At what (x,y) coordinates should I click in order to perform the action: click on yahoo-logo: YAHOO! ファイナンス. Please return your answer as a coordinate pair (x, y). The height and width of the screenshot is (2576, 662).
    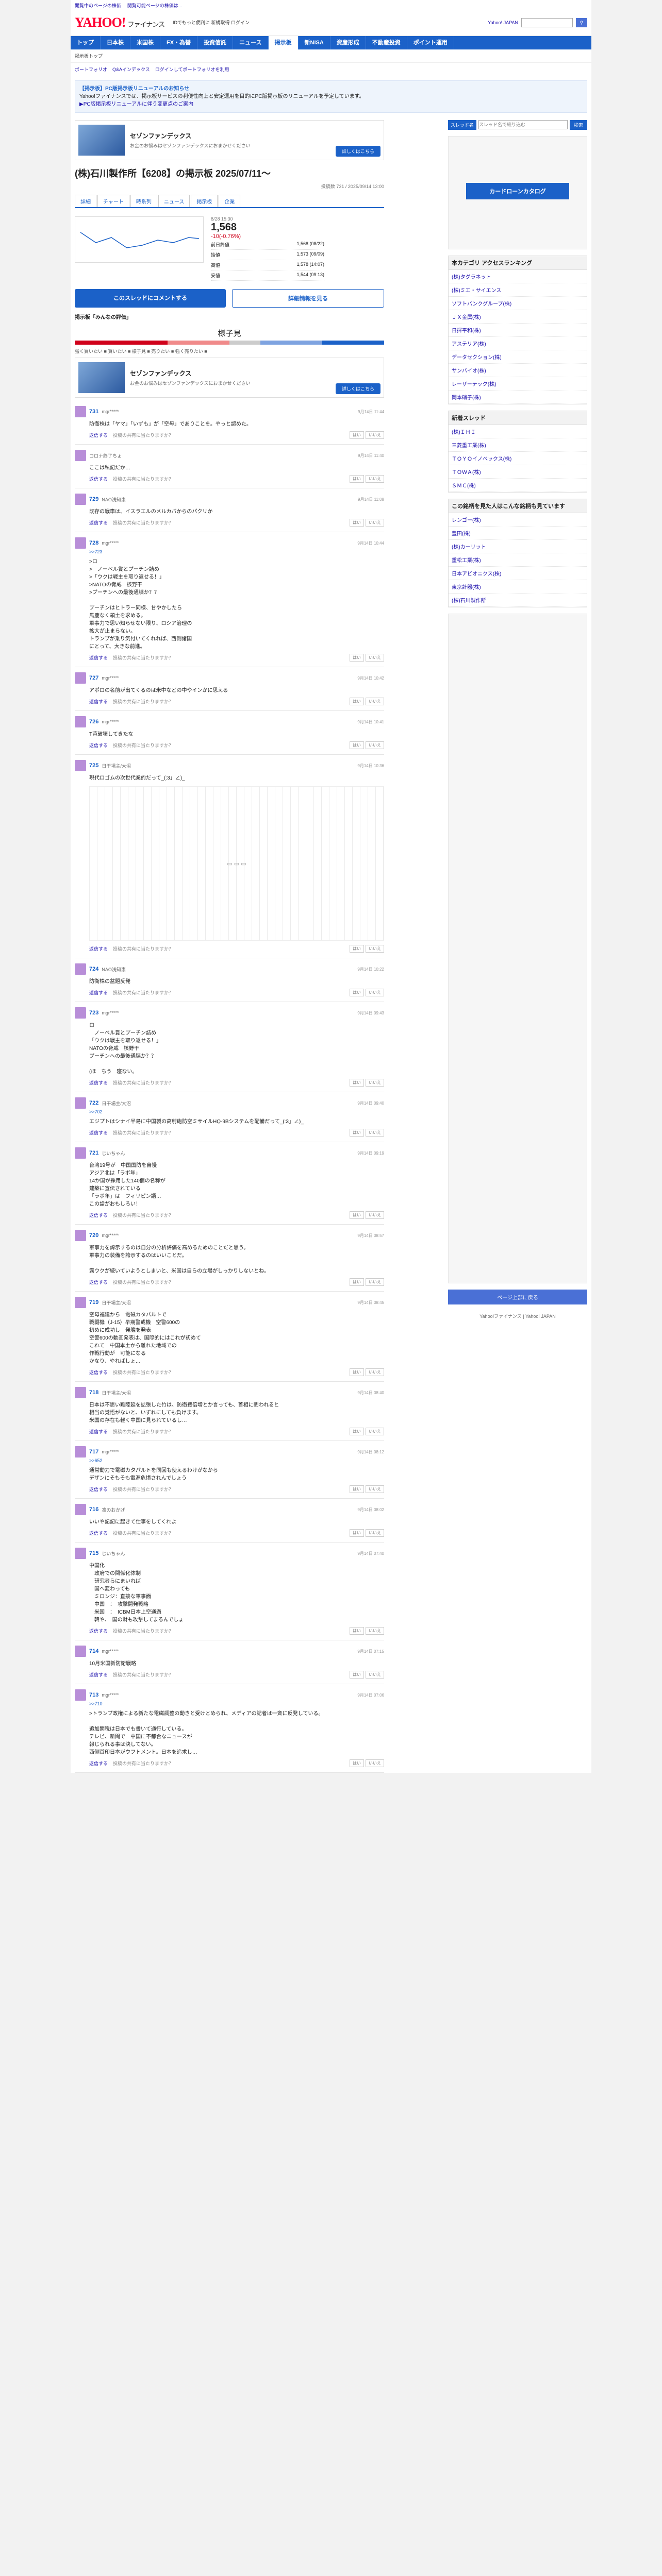
    Looking at the image, I should click on (120, 22).